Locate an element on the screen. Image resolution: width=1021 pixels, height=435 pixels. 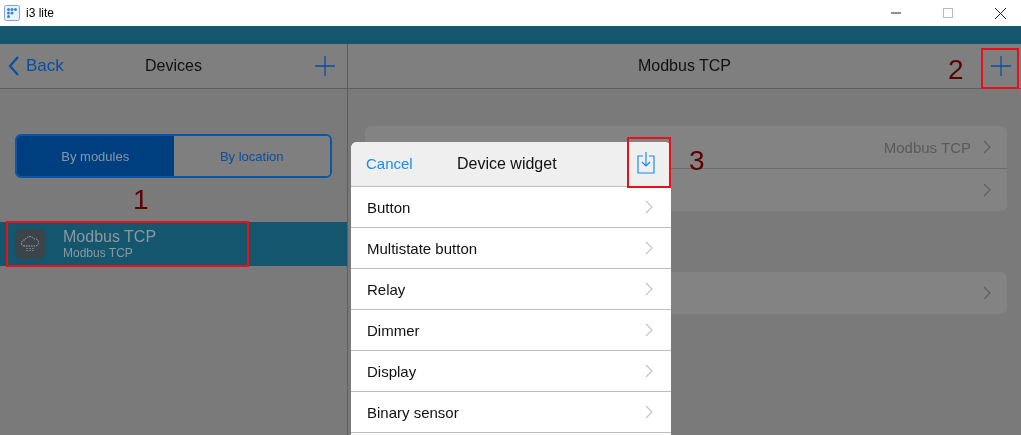
device-subtitle: Modbus TCP is located at coordinates (98, 253).